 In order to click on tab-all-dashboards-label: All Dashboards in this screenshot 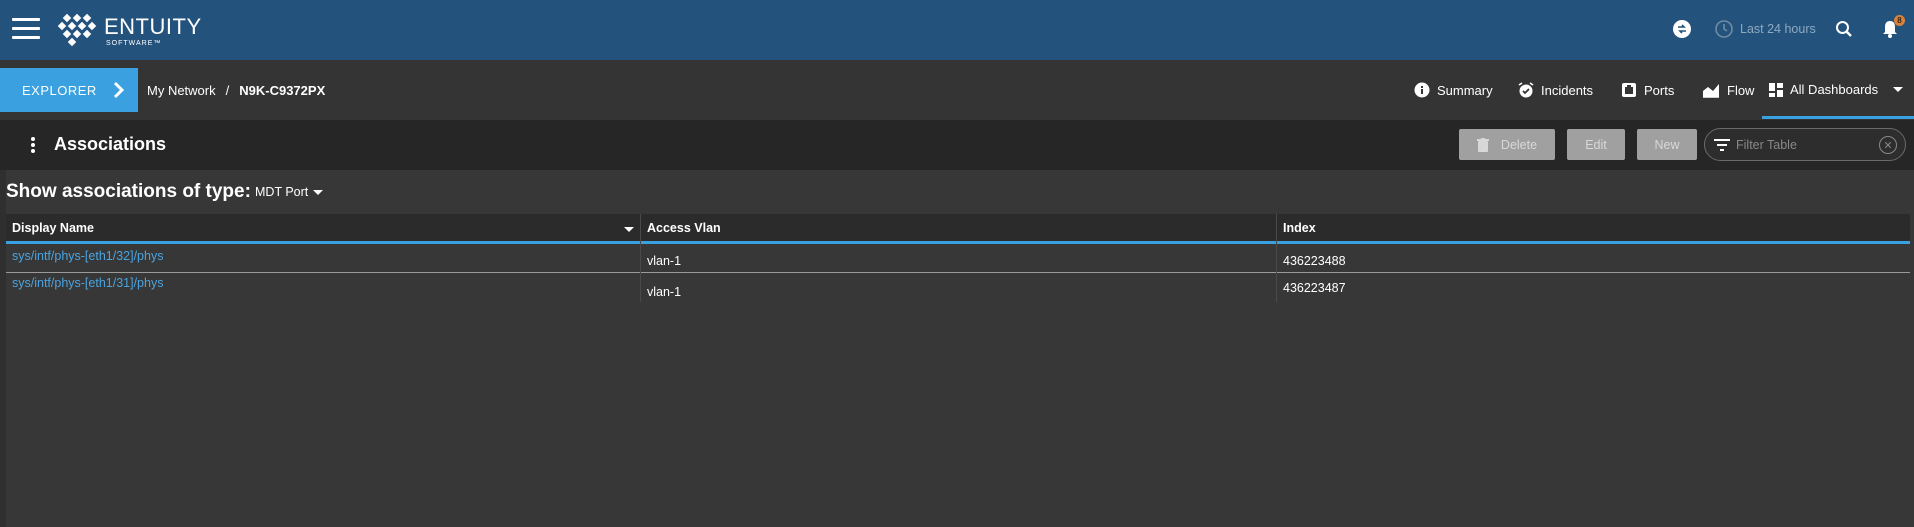, I will do `click(1834, 89)`.